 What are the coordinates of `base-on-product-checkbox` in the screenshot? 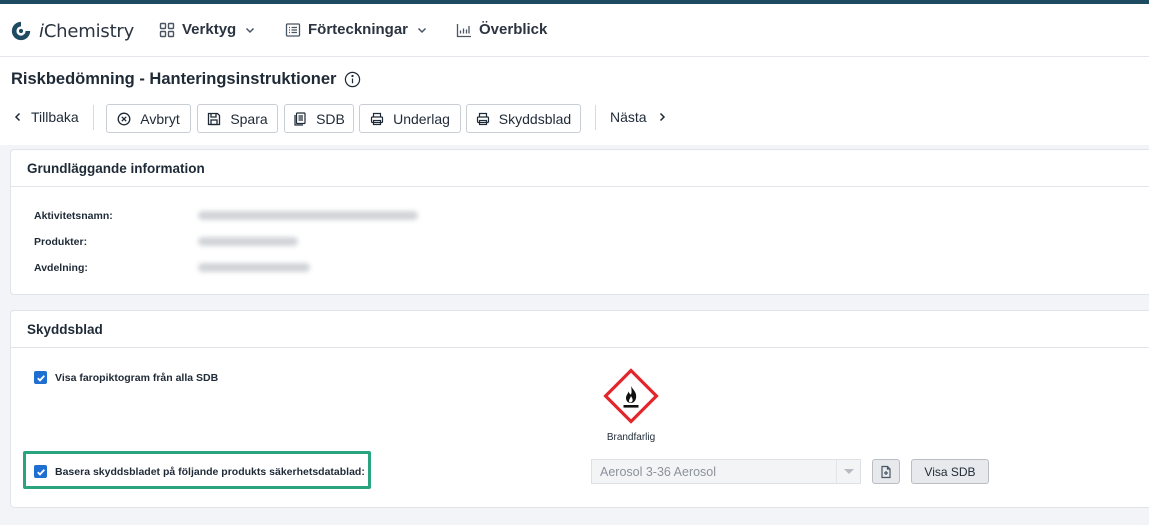 It's located at (40, 471).